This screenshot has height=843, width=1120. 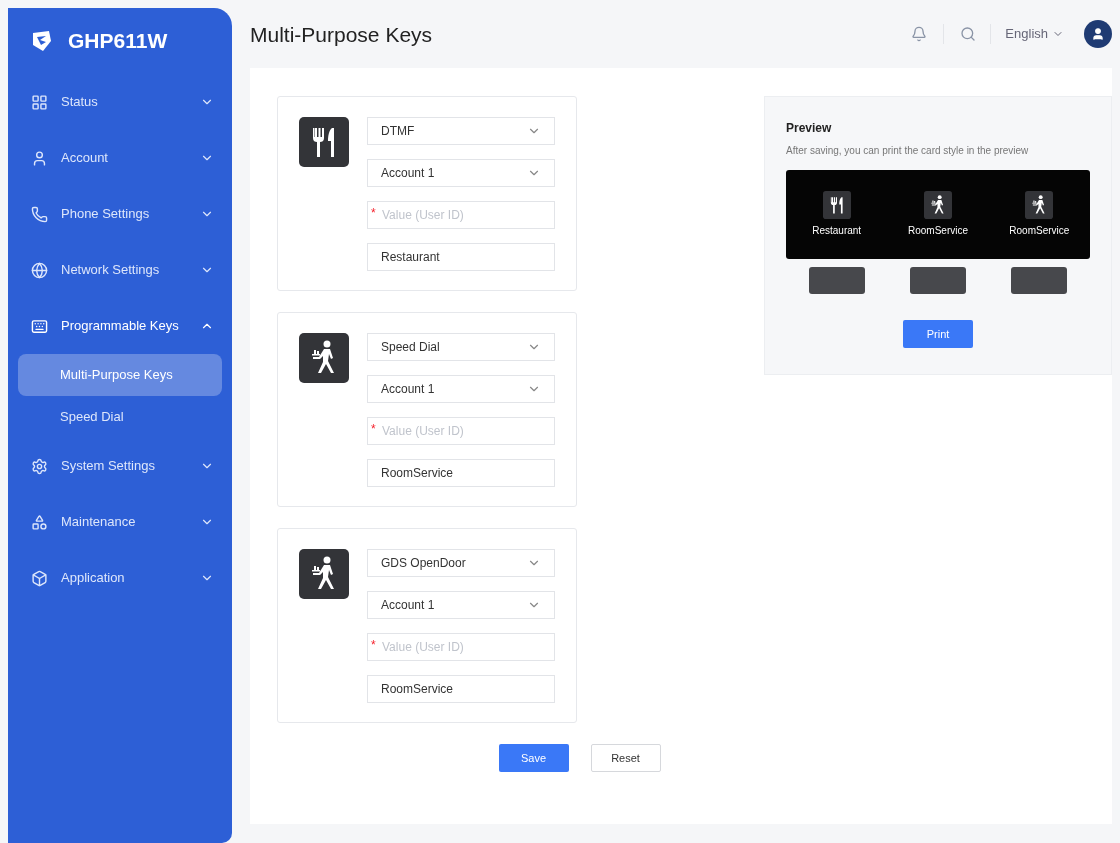 What do you see at coordinates (120, 522) in the screenshot?
I see `nav-item: Maintenance` at bounding box center [120, 522].